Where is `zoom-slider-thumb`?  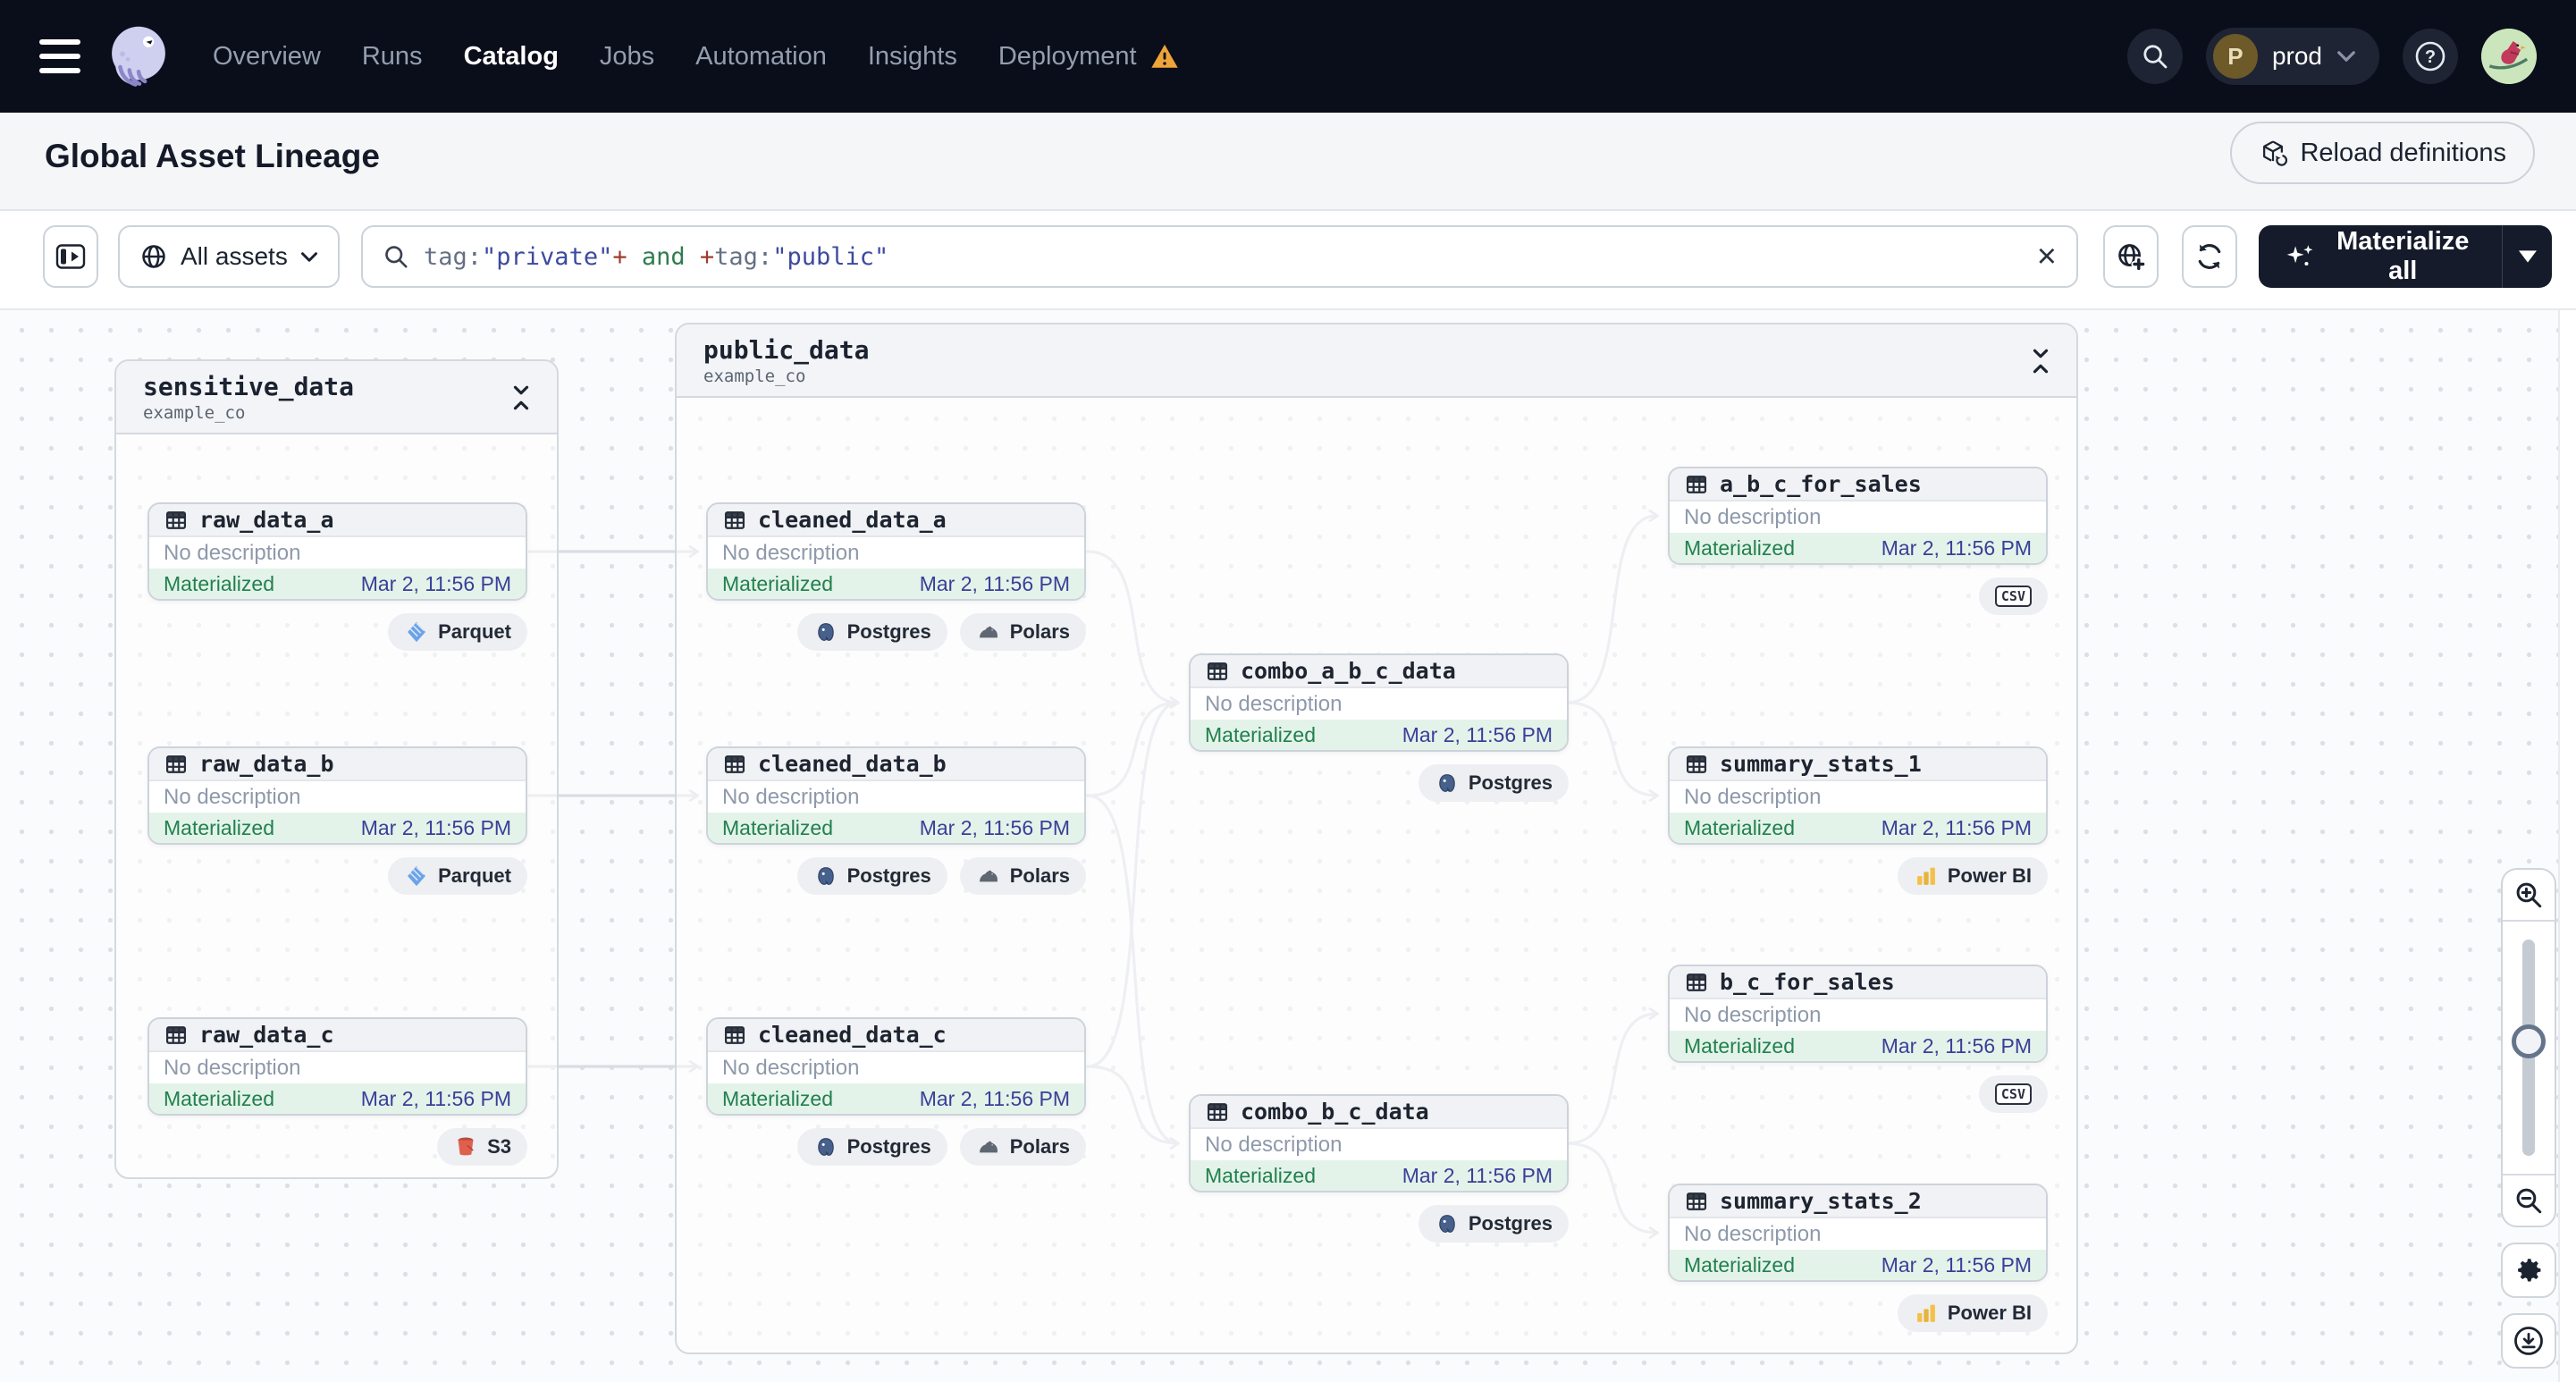 zoom-slider-thumb is located at coordinates (2529, 1041).